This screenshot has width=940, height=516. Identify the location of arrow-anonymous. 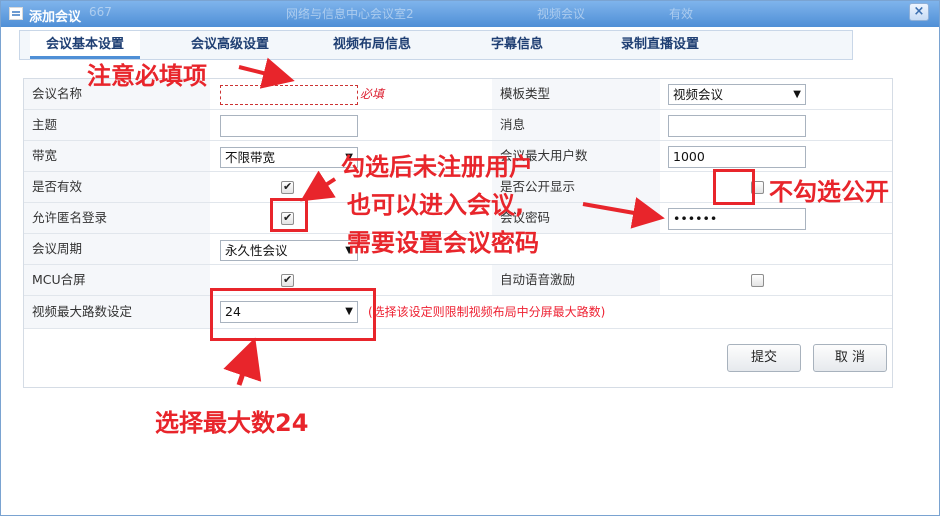
(318, 186).